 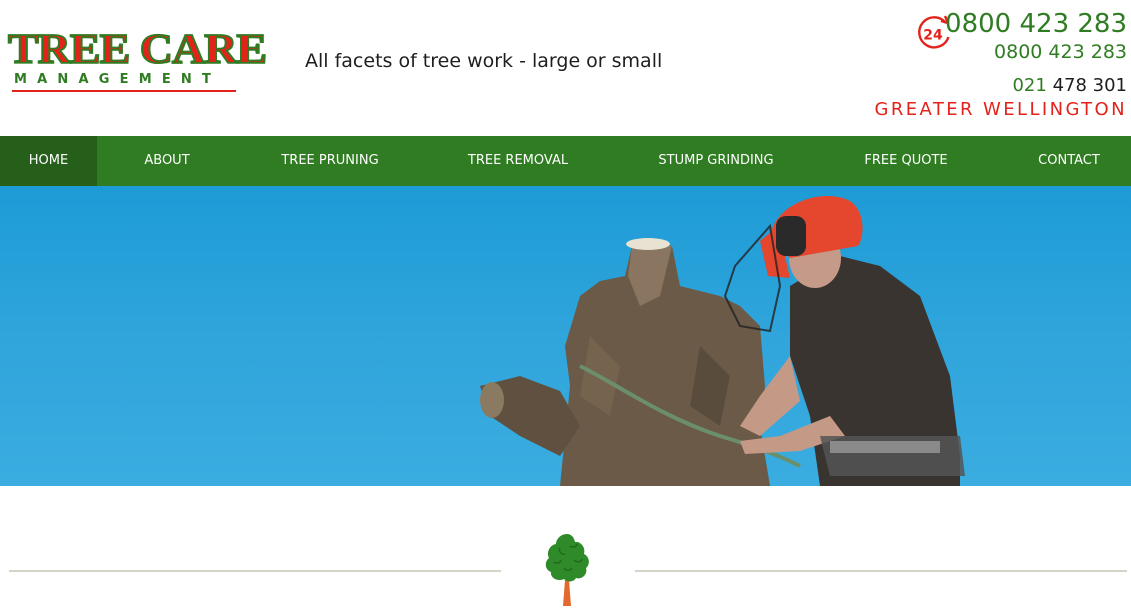 I want to click on nav-item-free-quote: FREE QUOTE, so click(x=906, y=161).